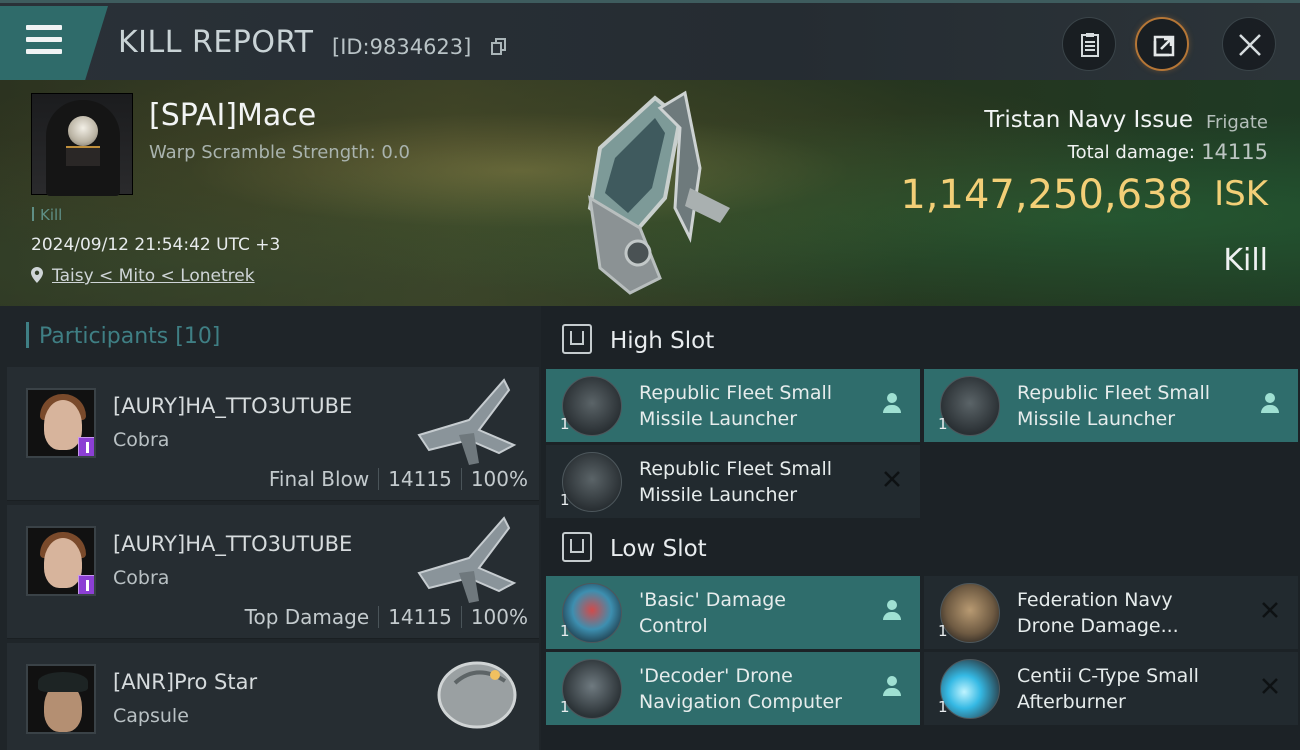  What do you see at coordinates (185, 682) in the screenshot?
I see `participant-name: [ANR]Pro Star` at bounding box center [185, 682].